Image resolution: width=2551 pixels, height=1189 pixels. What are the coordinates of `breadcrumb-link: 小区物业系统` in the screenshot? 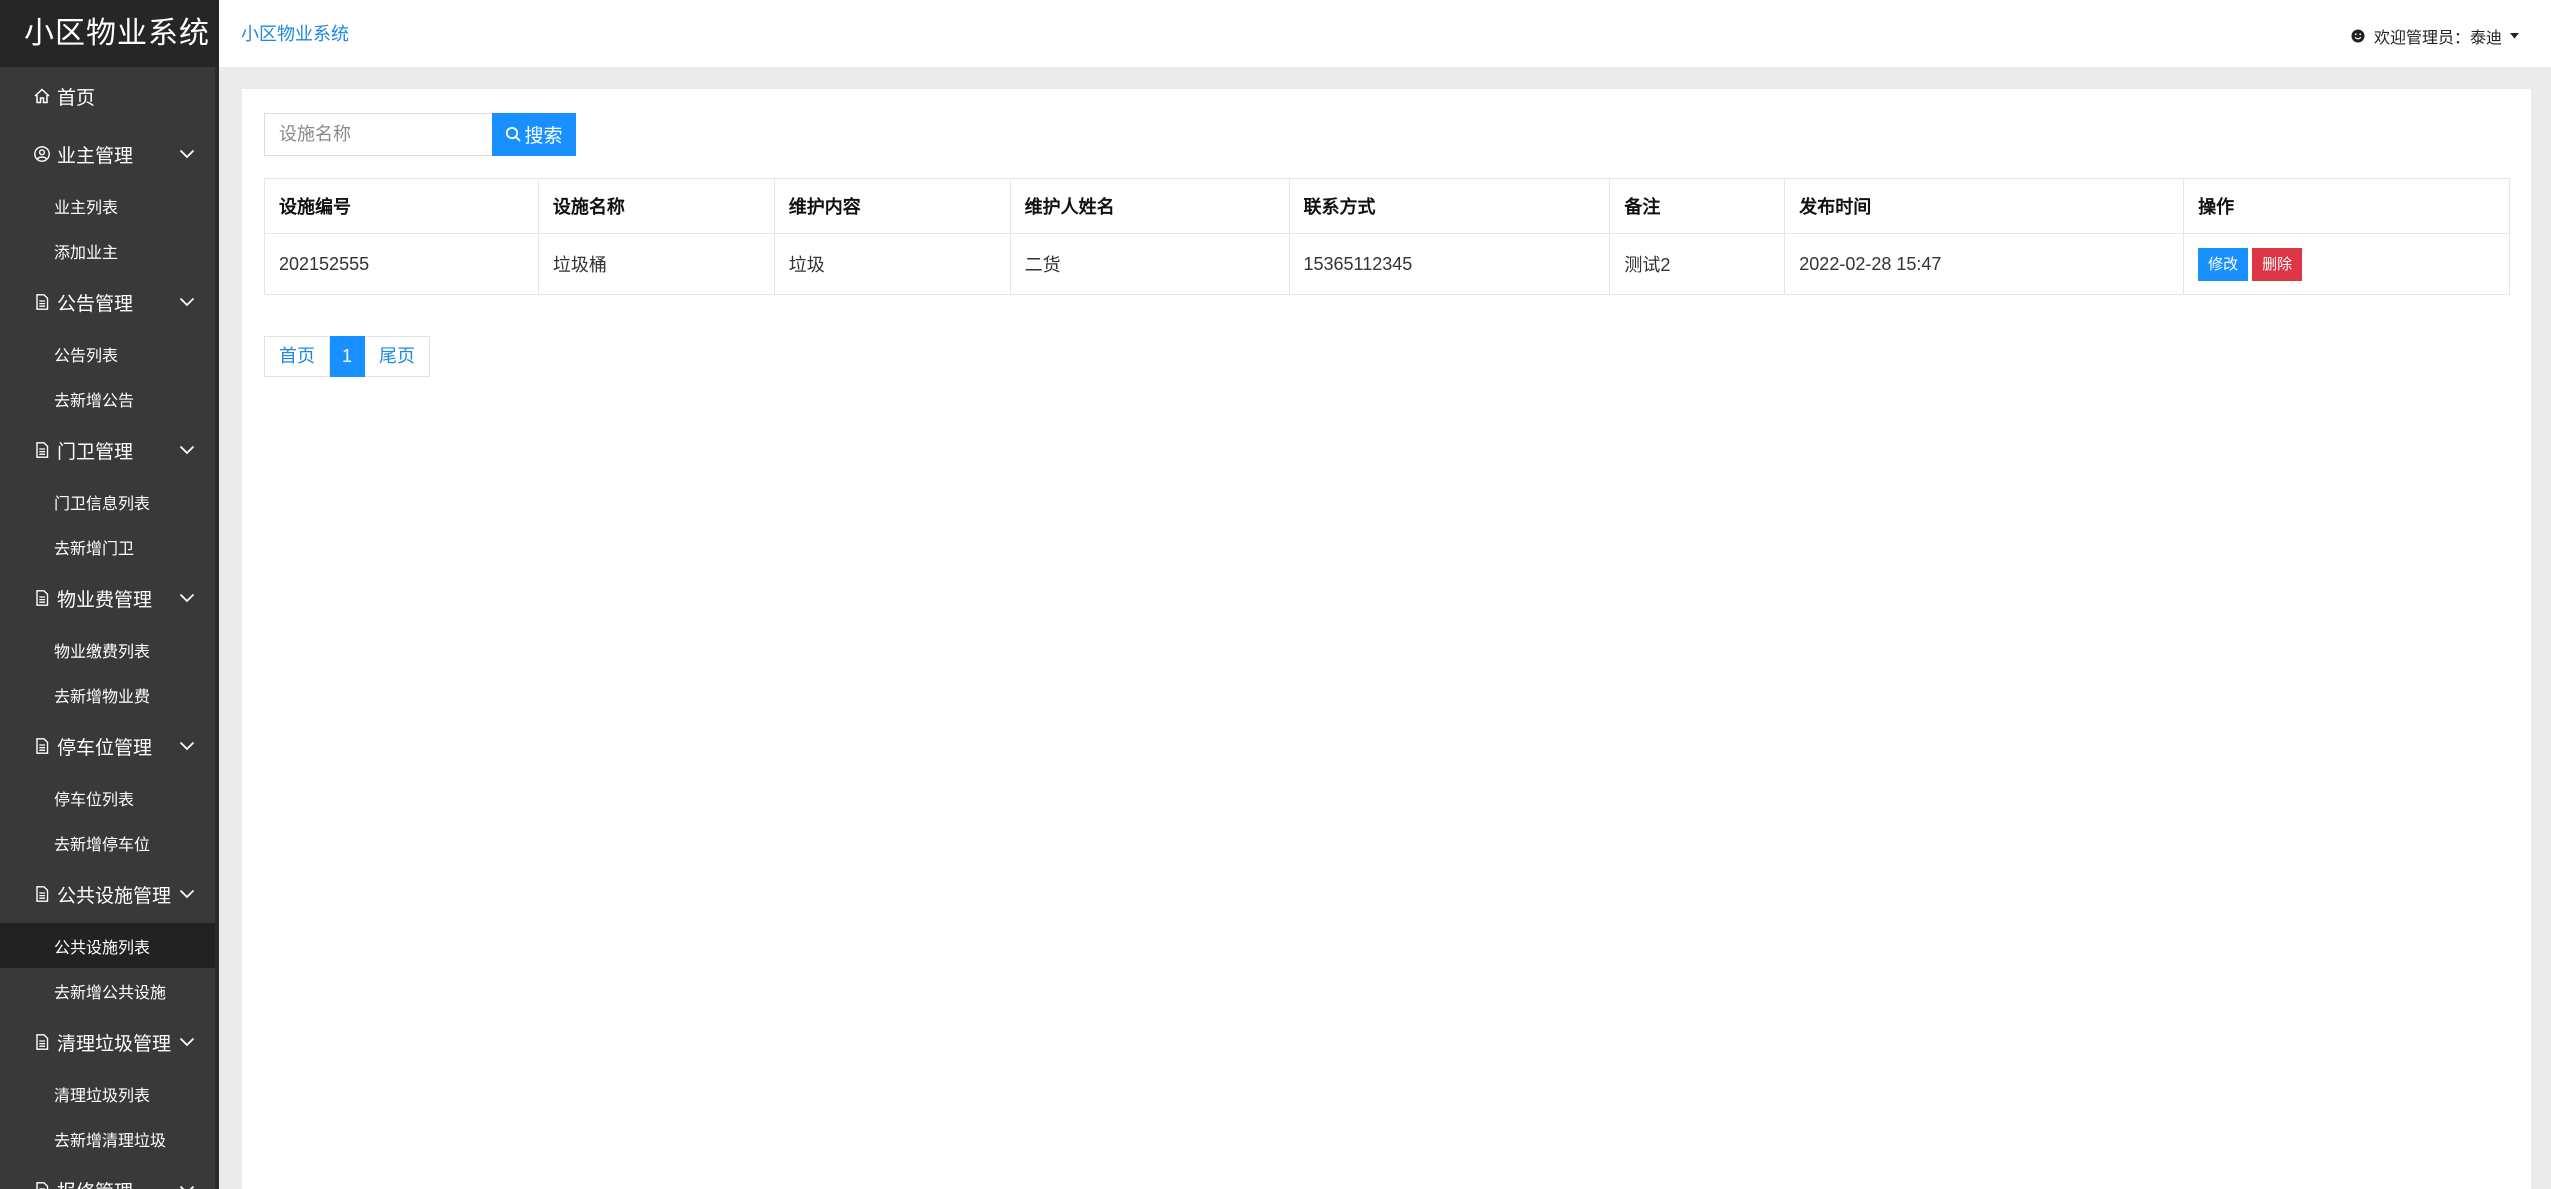 It's located at (295, 33).